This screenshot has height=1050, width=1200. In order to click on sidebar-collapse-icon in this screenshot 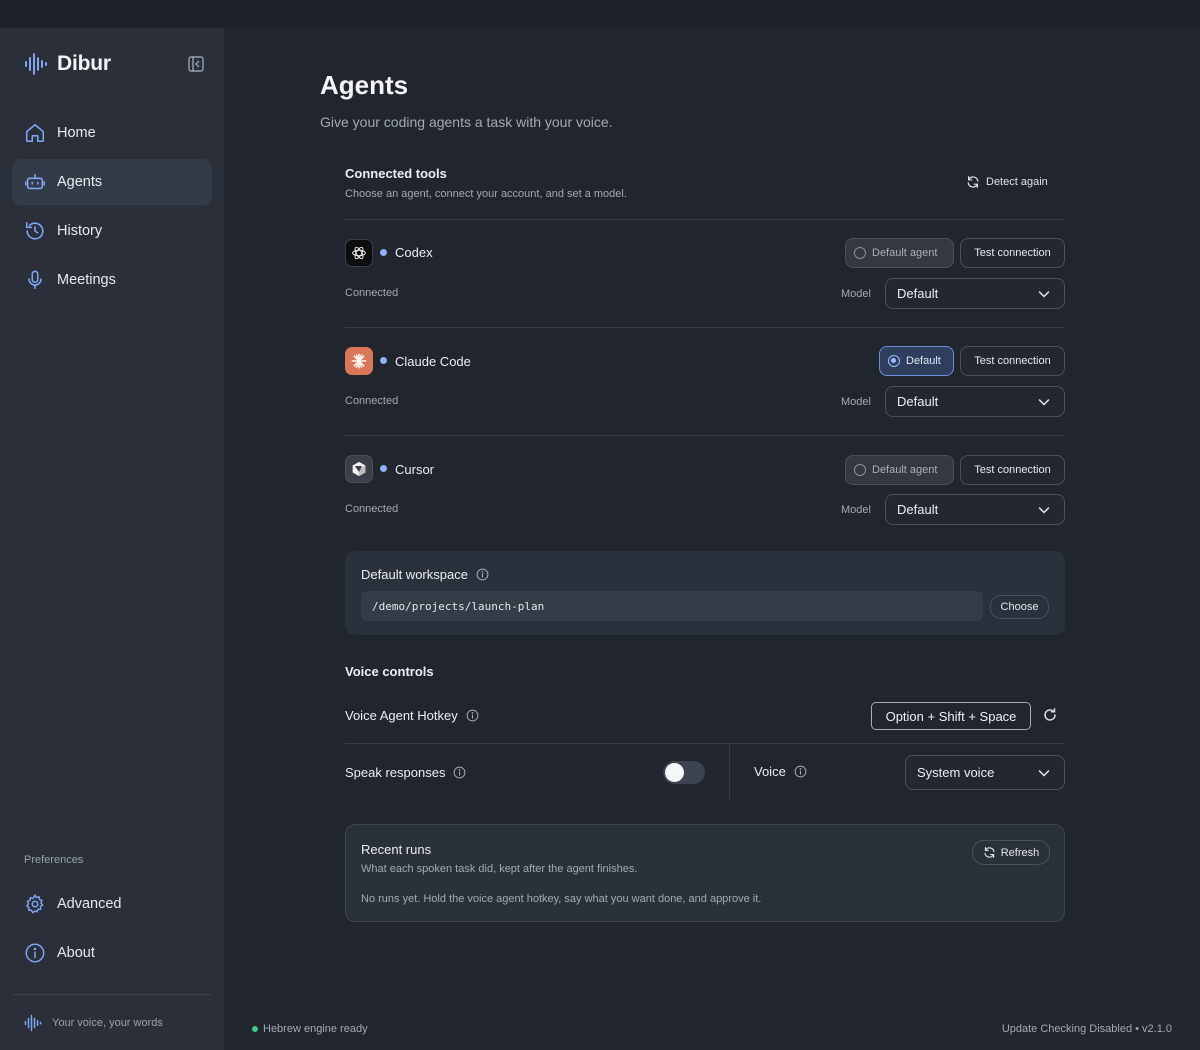, I will do `click(196, 64)`.